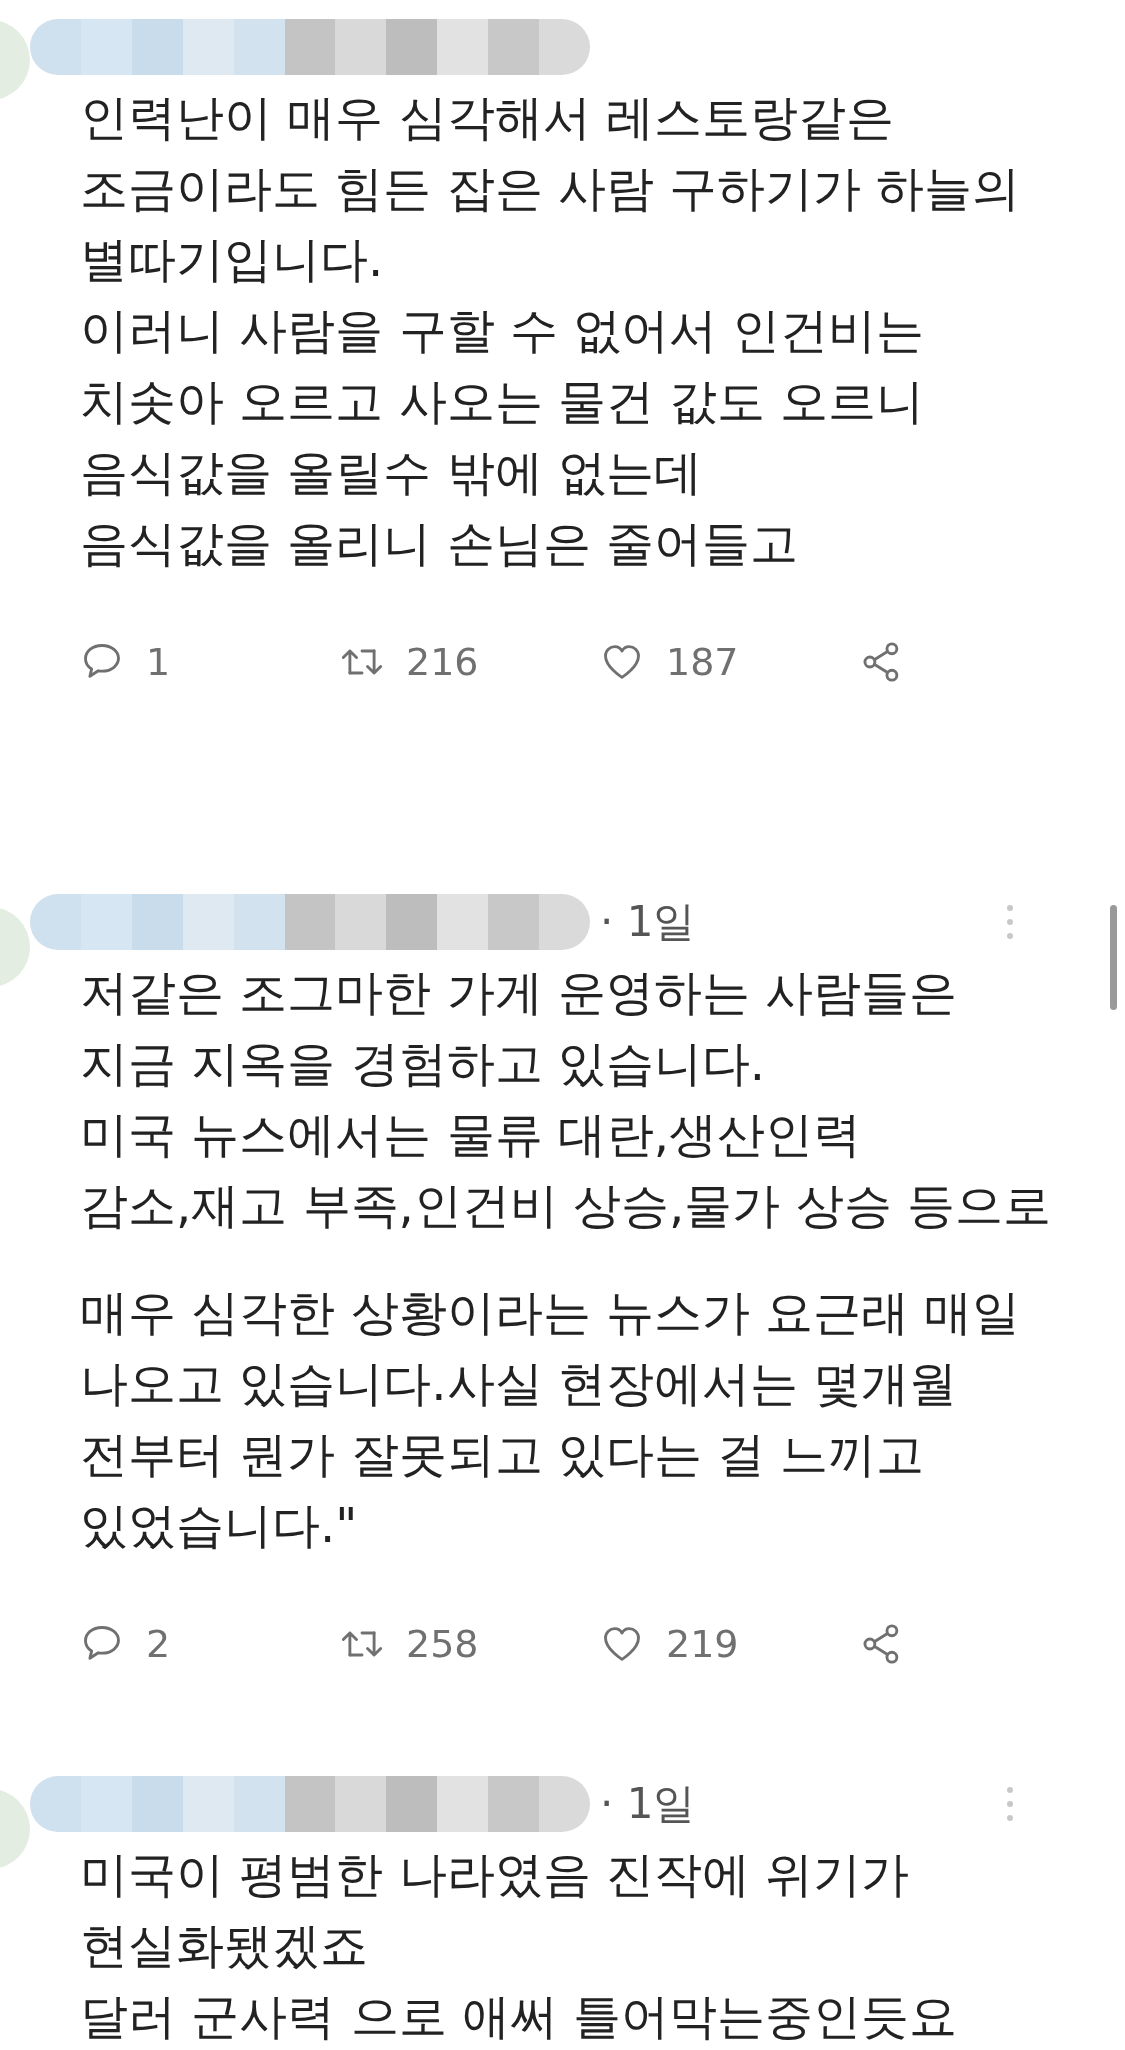  What do you see at coordinates (519, 1945) in the screenshot?
I see `post-text: 미국이 평범한 나라였음 진작에 위기가 현실화됐겠죠 달러 군사력 으로 애써 틀어막는중인듯요` at bounding box center [519, 1945].